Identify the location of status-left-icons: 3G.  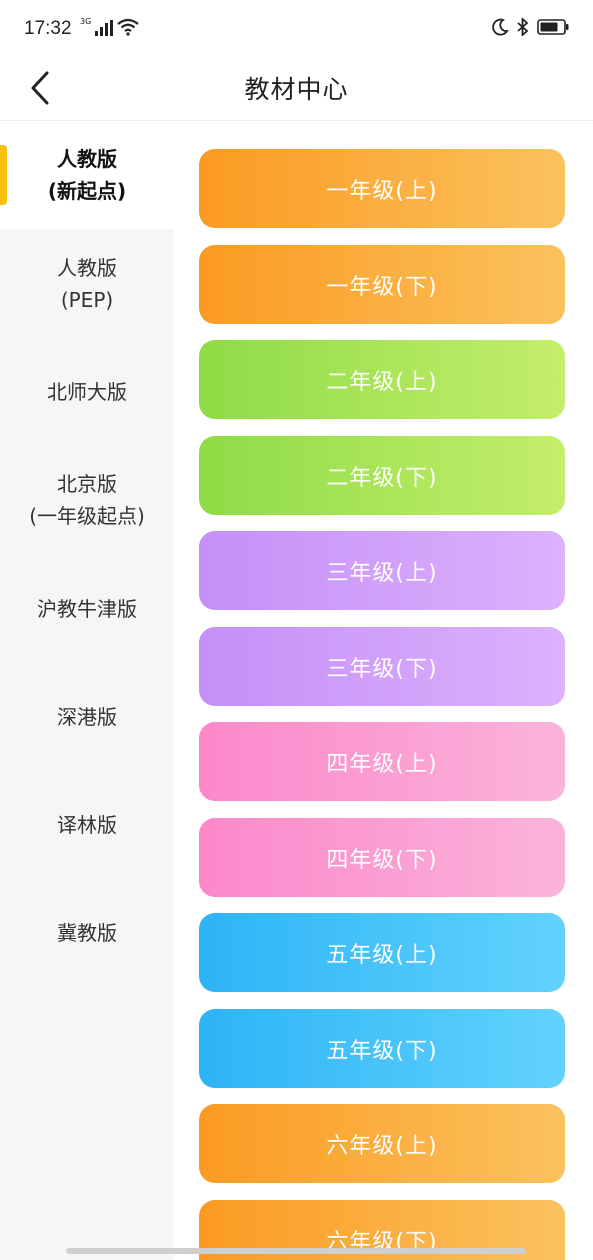
(109, 27).